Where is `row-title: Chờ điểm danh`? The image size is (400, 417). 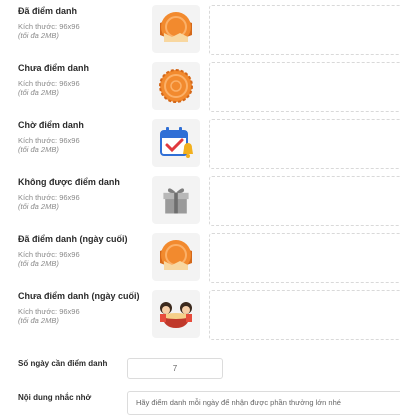
row-title: Chờ điểm danh is located at coordinates (51, 125).